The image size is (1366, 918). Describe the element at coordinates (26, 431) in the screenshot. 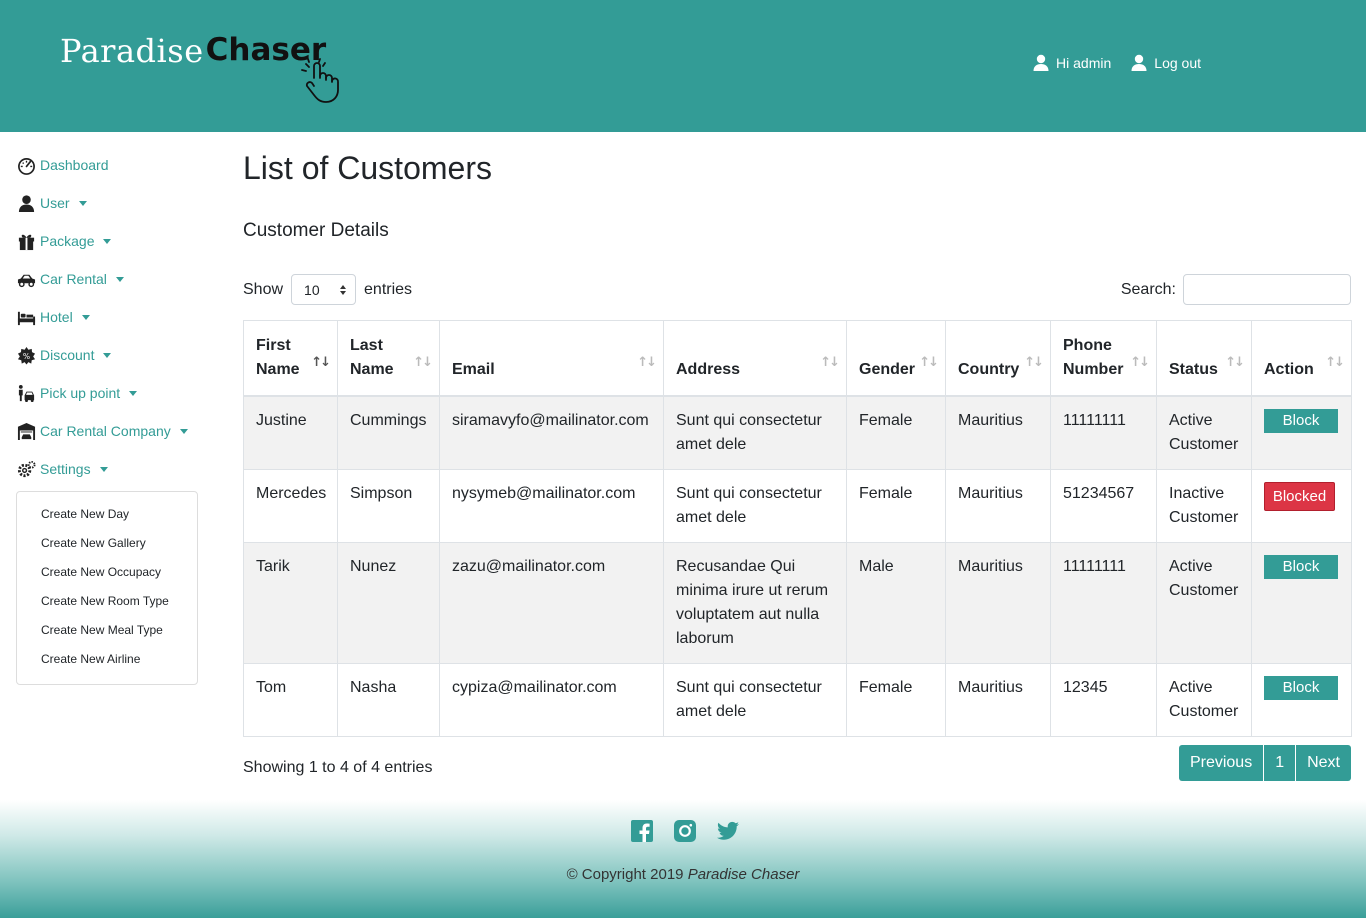

I see `garage-icon` at that location.